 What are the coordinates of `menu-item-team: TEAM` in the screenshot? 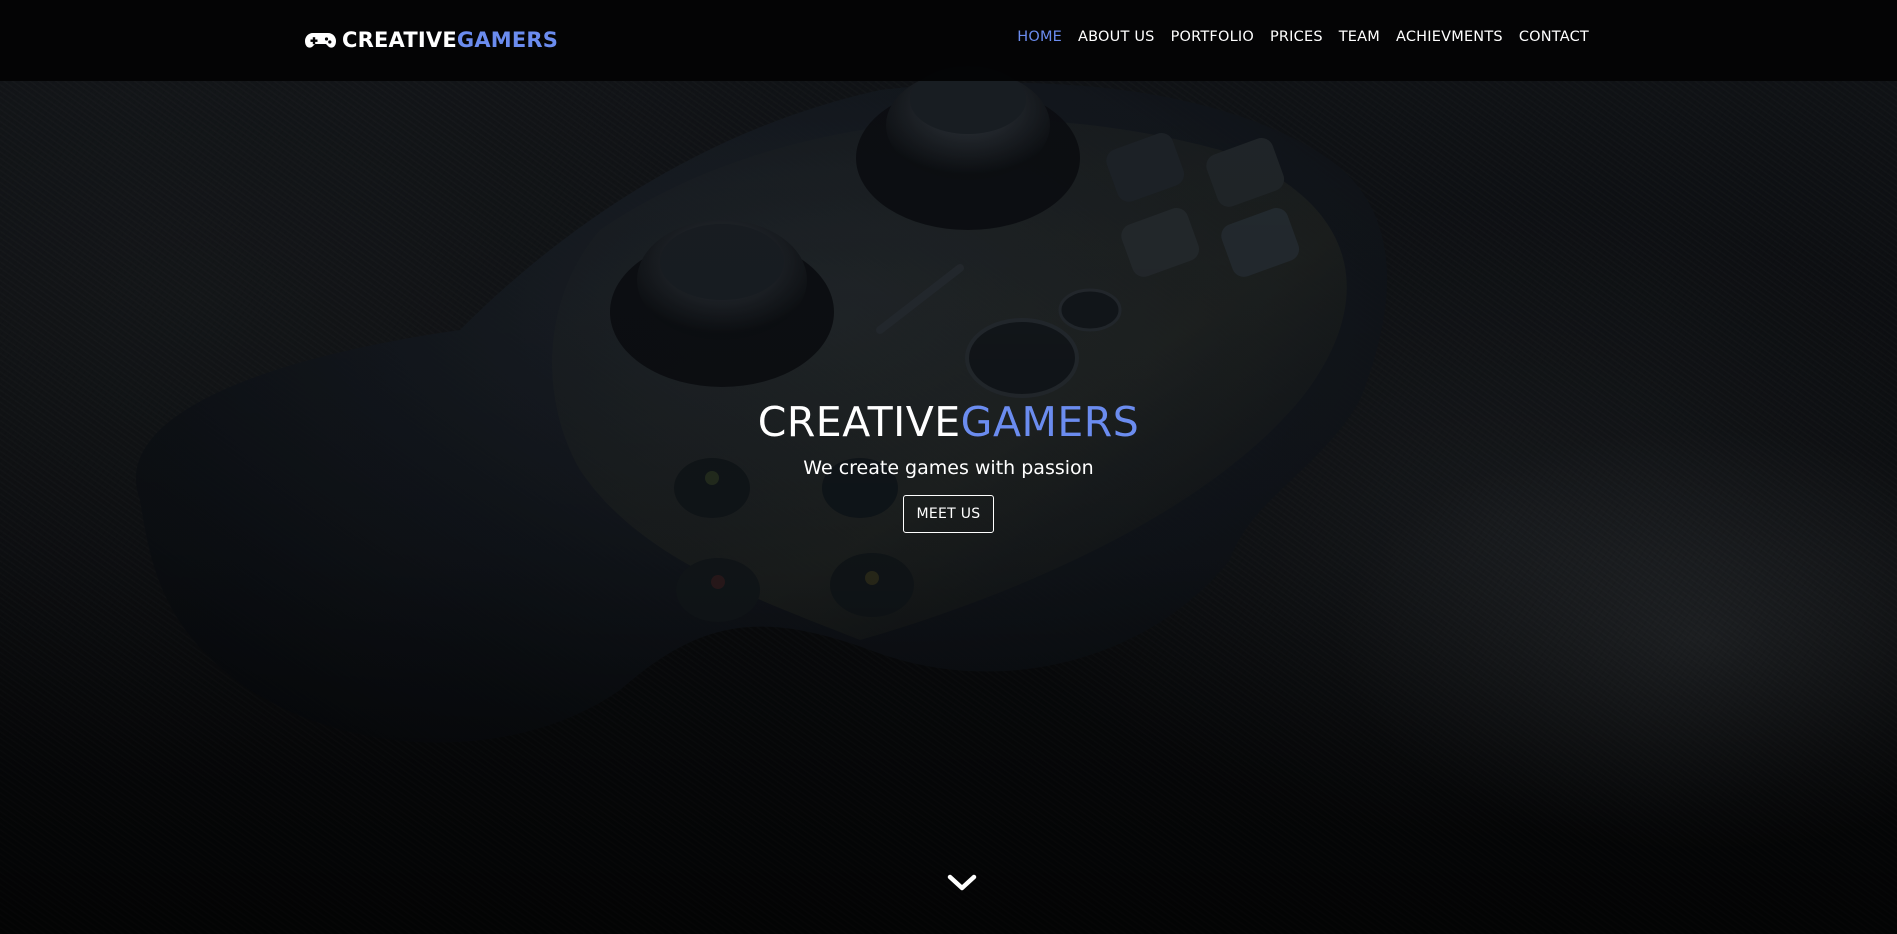 It's located at (1359, 37).